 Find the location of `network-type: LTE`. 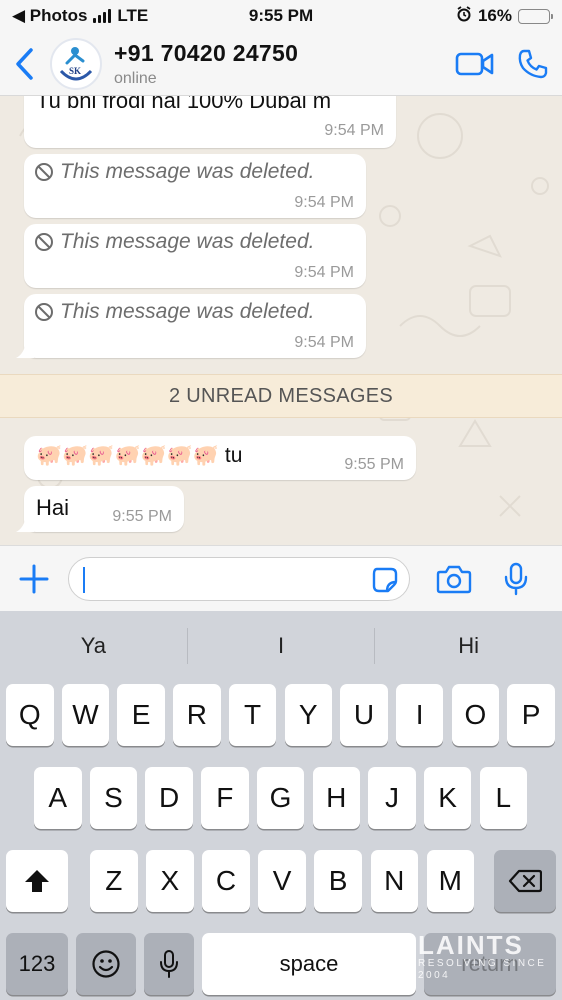

network-type: LTE is located at coordinates (133, 15).